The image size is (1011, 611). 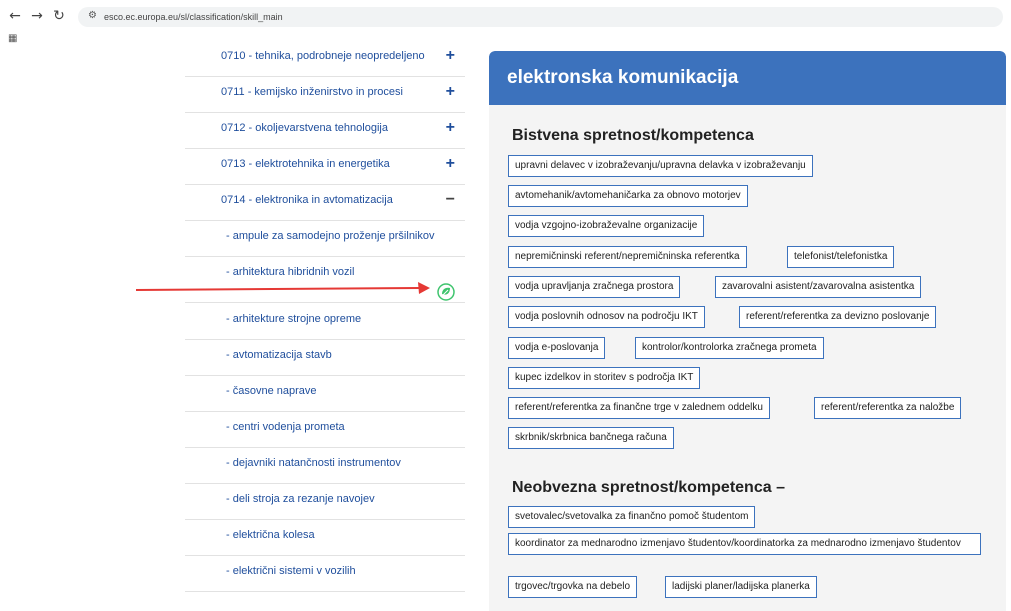 What do you see at coordinates (557, 348) in the screenshot?
I see `occupation-chip: vodja e-poslovanja` at bounding box center [557, 348].